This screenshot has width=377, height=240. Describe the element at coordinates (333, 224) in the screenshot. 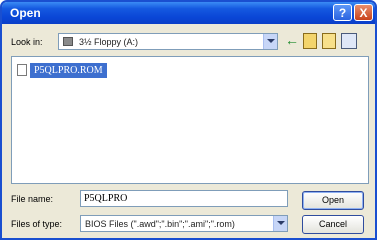

I see `cancel-button: Cancel` at that location.